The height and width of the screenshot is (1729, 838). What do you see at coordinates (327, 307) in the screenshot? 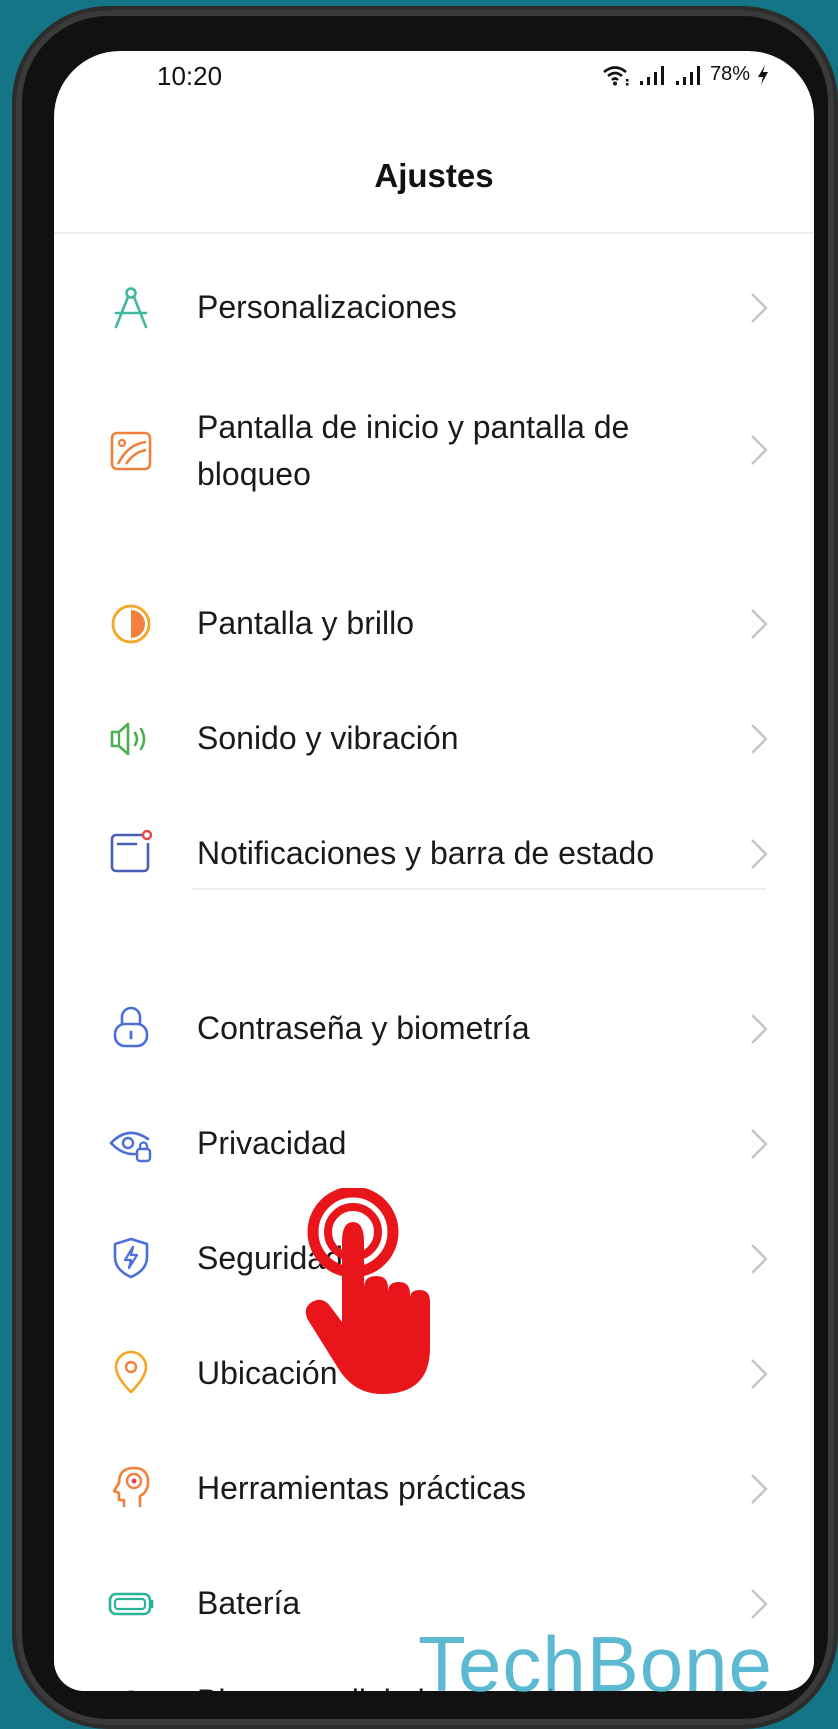
I see `settings-item-label: Personalizaciones` at bounding box center [327, 307].